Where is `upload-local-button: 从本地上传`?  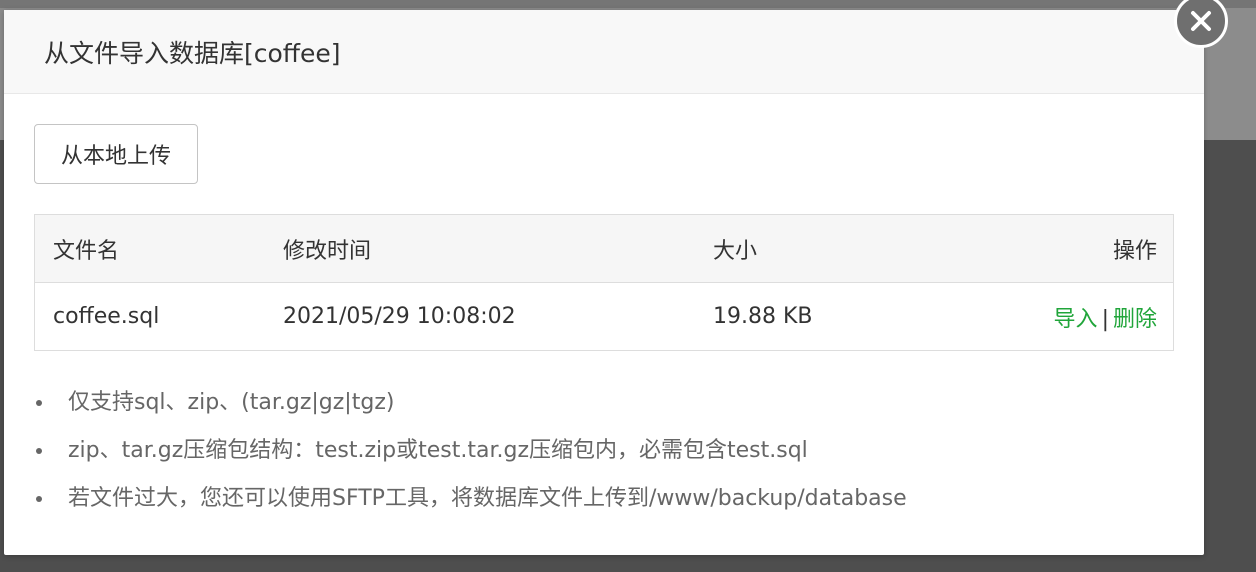
upload-local-button: 从本地上传 is located at coordinates (116, 154).